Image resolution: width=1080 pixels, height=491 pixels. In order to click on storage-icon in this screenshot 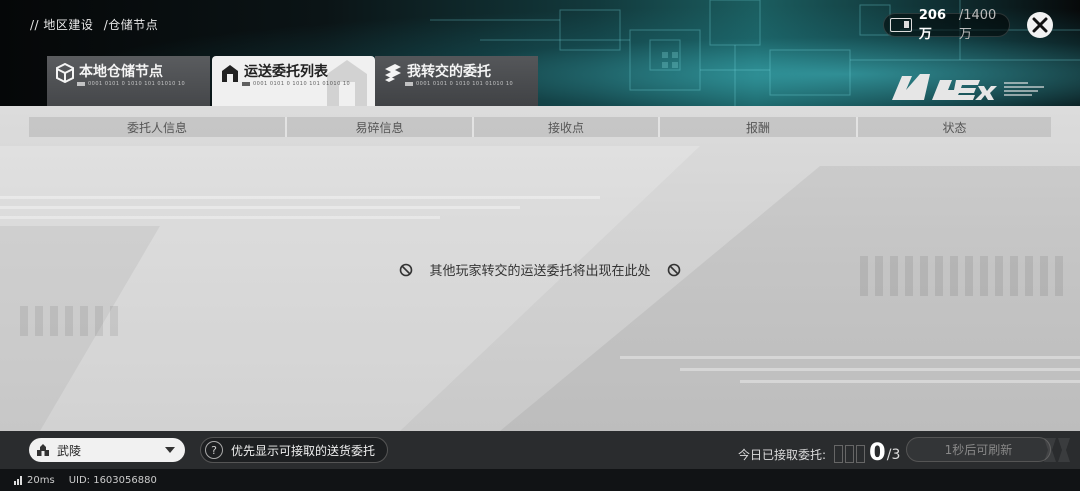, I will do `click(901, 25)`.